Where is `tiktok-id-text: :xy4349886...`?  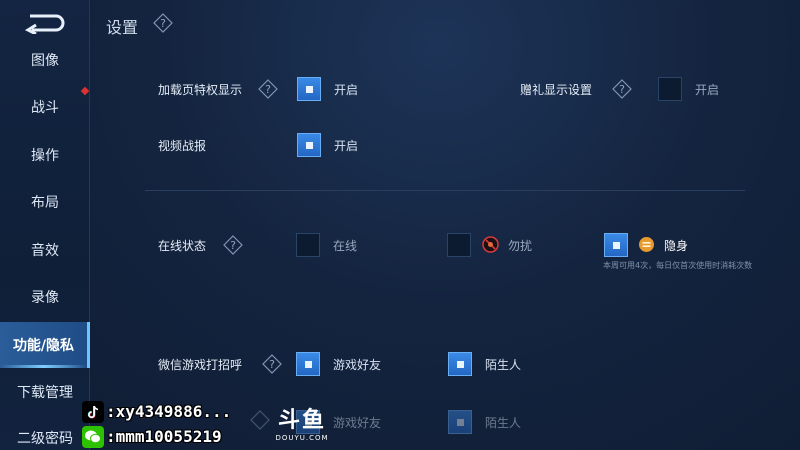 tiktok-id-text: :xy4349886... is located at coordinates (169, 411).